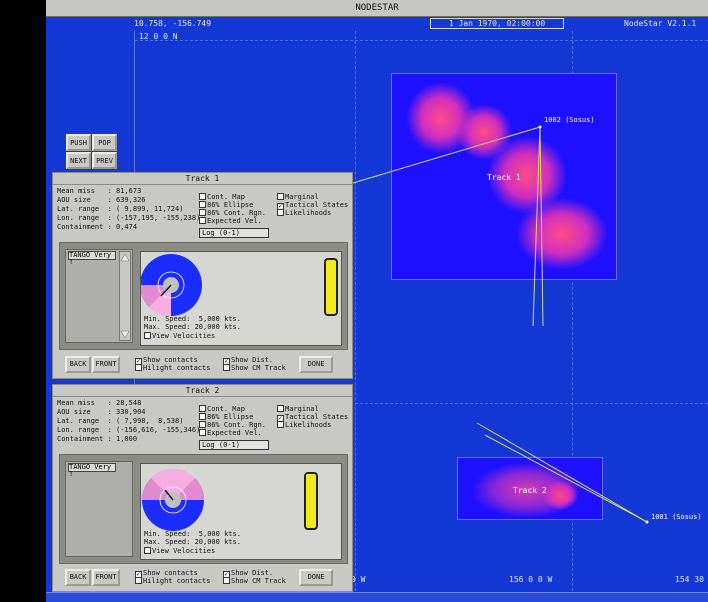 The image size is (708, 602). I want to click on prev-button: PREV, so click(104, 160).